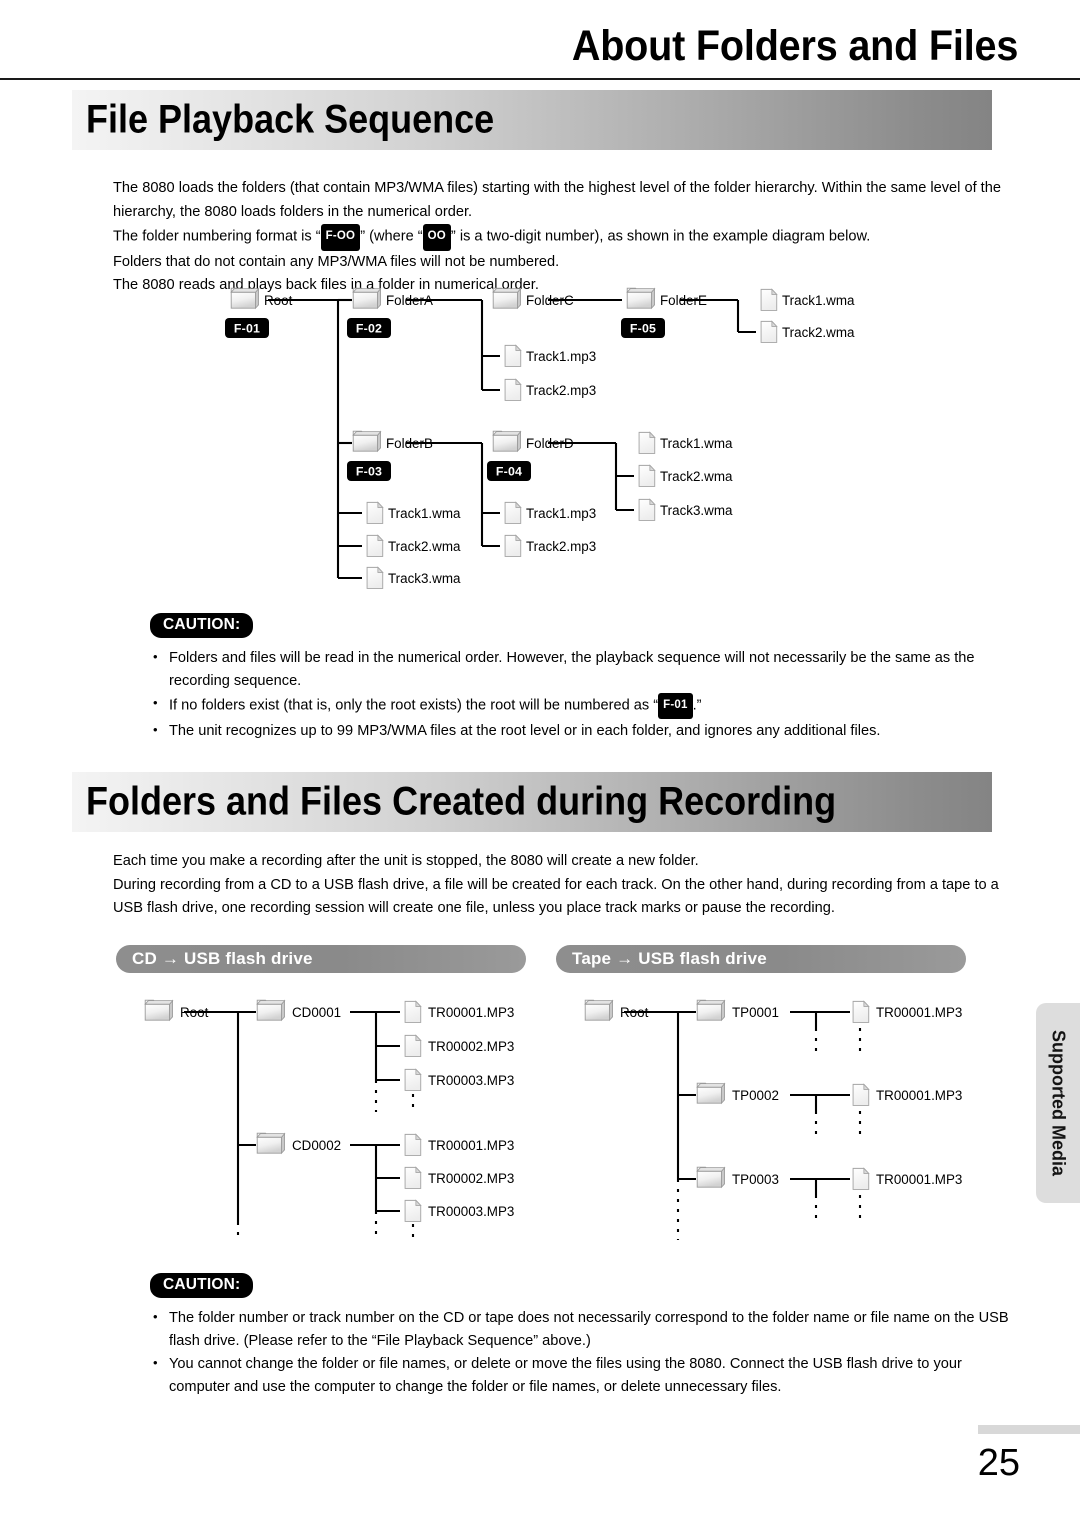 Image resolution: width=1080 pixels, height=1528 pixels. What do you see at coordinates (711, 1093) in the screenshot?
I see `folder-icon-tp0002` at bounding box center [711, 1093].